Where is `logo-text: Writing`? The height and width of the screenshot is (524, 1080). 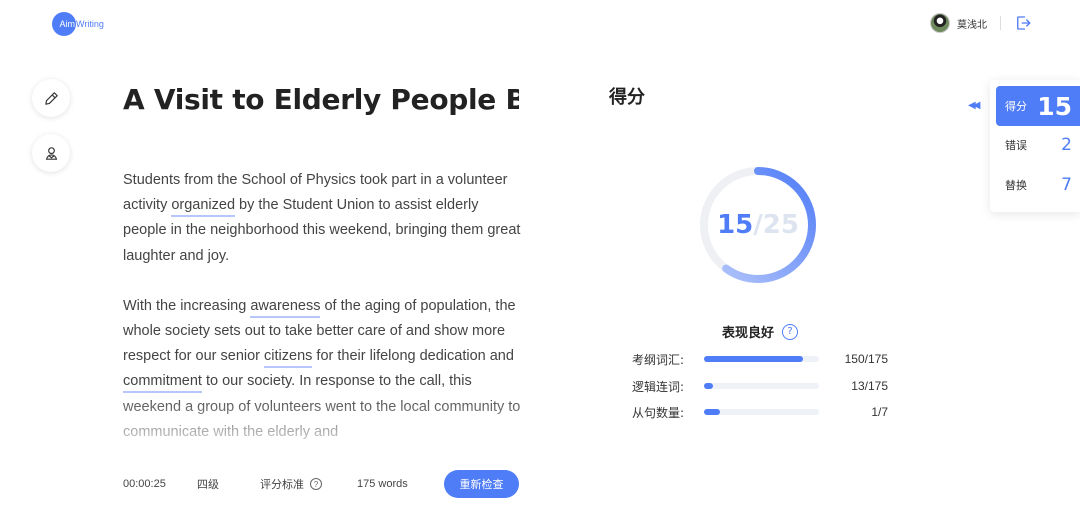 logo-text: Writing is located at coordinates (90, 24).